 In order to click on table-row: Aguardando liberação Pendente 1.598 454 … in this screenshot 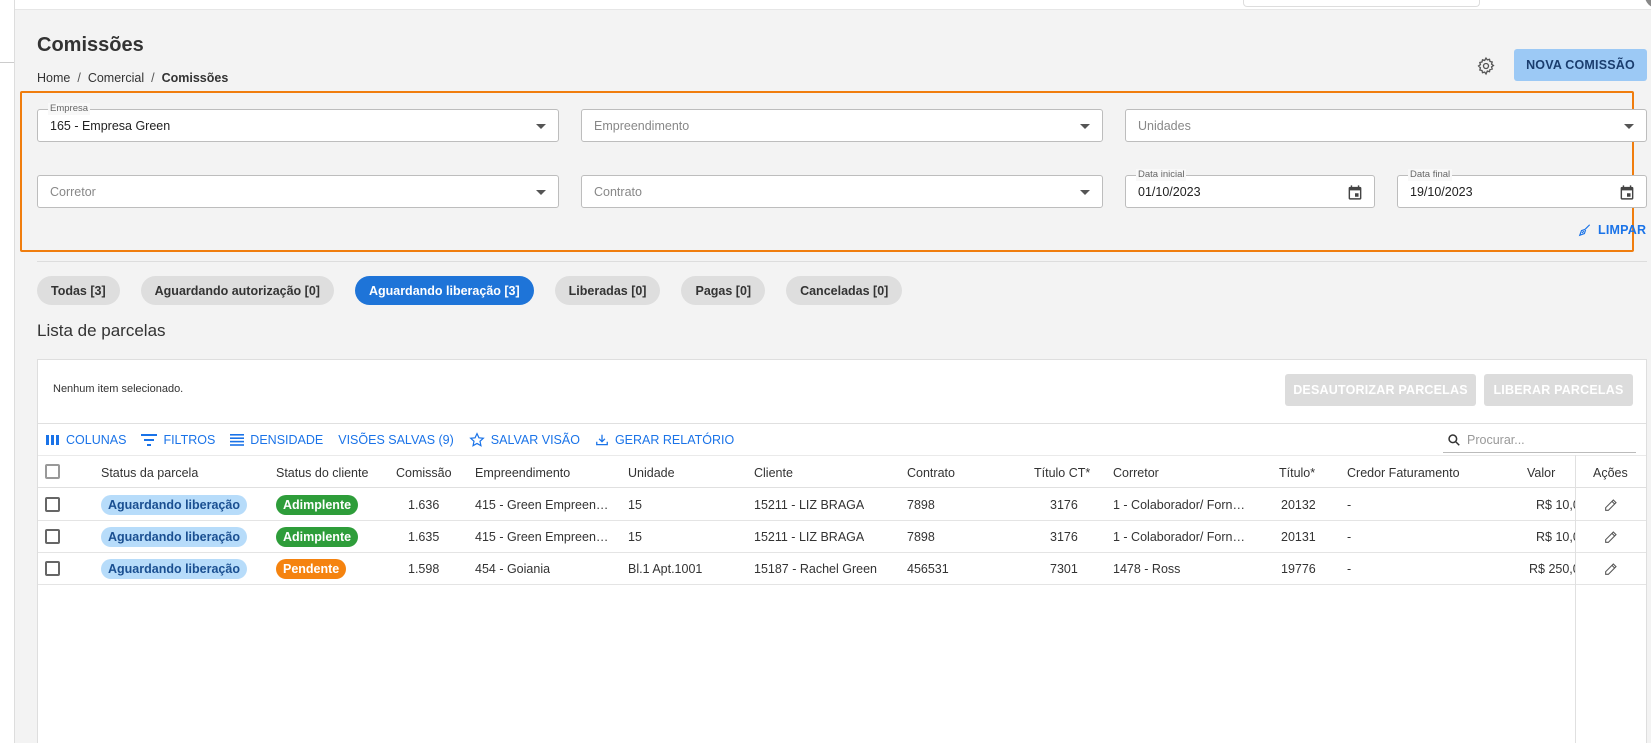, I will do `click(842, 569)`.